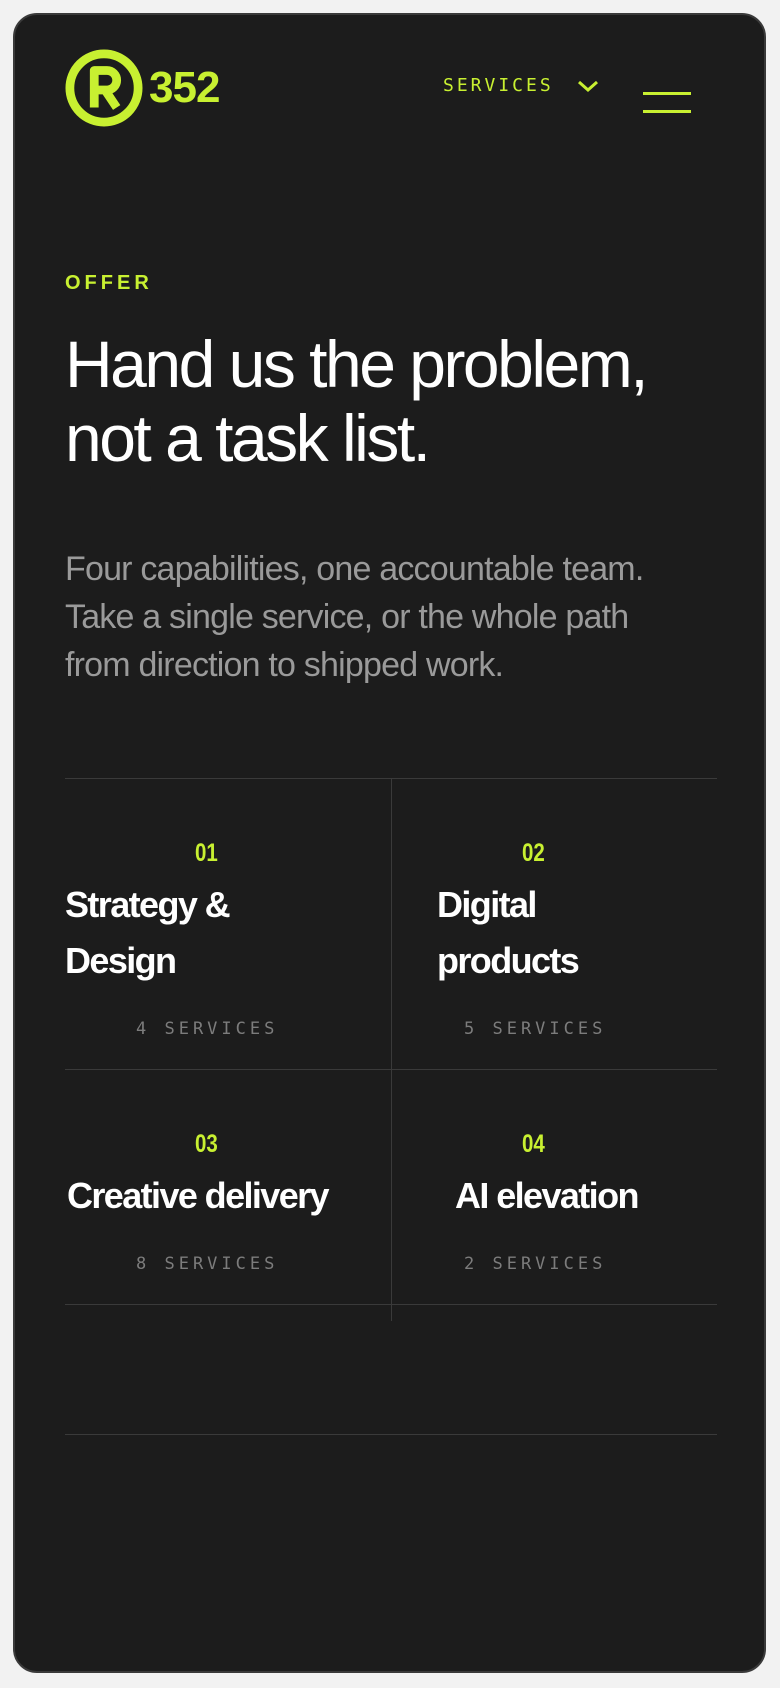 The width and height of the screenshot is (780, 1688). I want to click on headline-line-1: Hand us the problem,, so click(357, 364).